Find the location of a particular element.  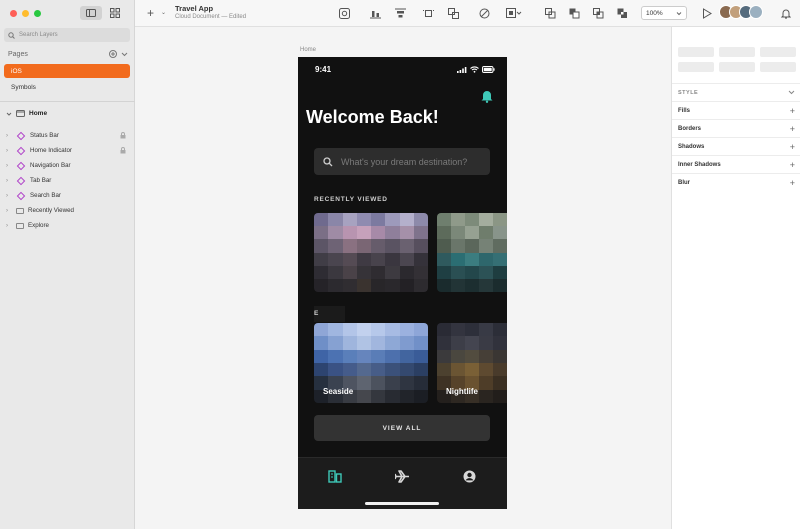

add-fill-icon: + is located at coordinates (792, 111).